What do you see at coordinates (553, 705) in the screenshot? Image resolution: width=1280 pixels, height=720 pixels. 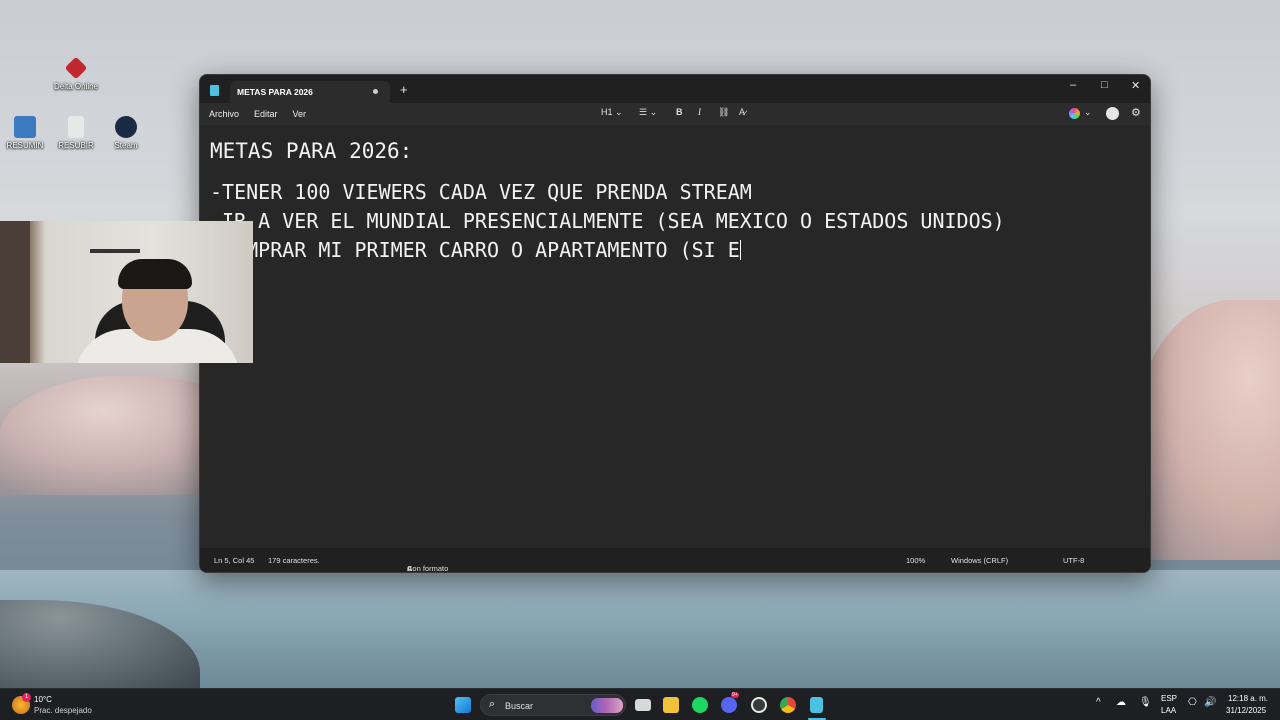 I see `taskbar-search: ⌕ Buscar` at bounding box center [553, 705].